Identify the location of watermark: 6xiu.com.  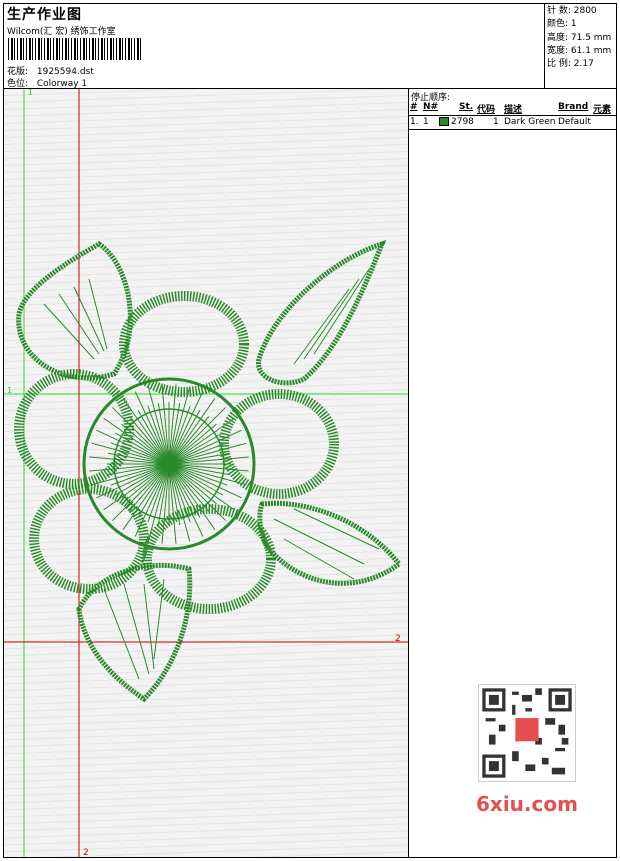
(526, 748).